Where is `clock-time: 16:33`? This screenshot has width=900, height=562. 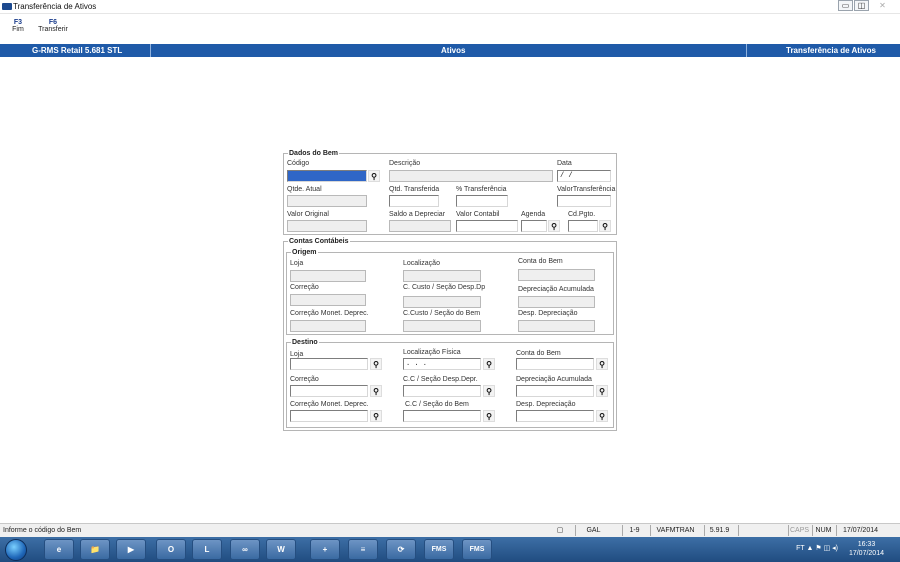
clock-time: 16:33 is located at coordinates (866, 544).